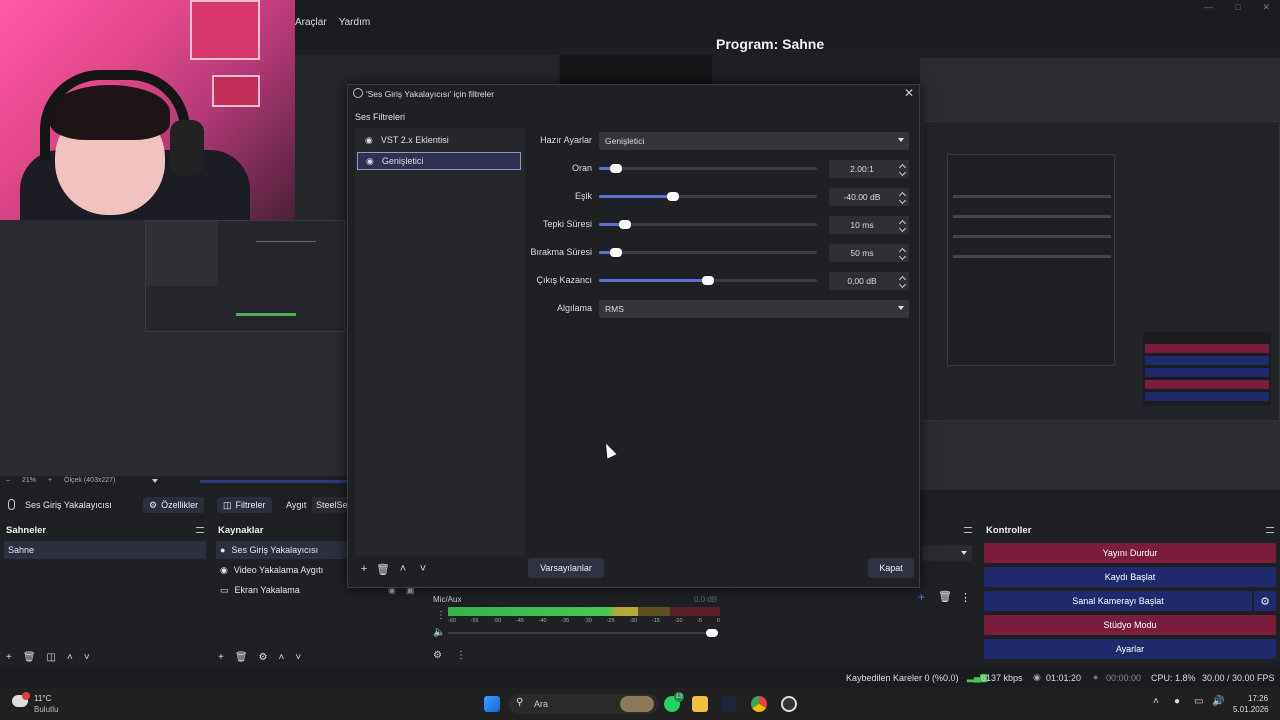 The height and width of the screenshot is (720, 1280). Describe the element at coordinates (269, 570) in the screenshot. I see `source-item: ◉ Video Yakalama Aygıtı` at that location.